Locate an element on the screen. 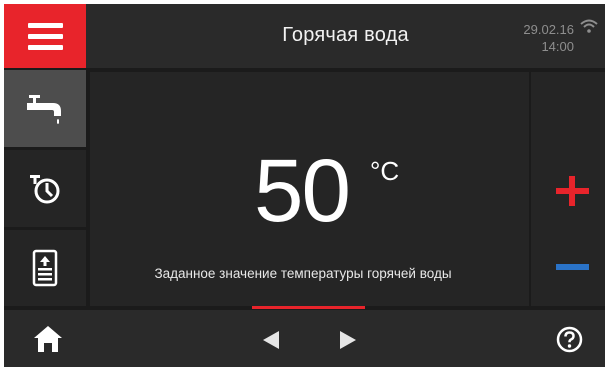 The image size is (605, 367). increase-button is located at coordinates (572, 191).